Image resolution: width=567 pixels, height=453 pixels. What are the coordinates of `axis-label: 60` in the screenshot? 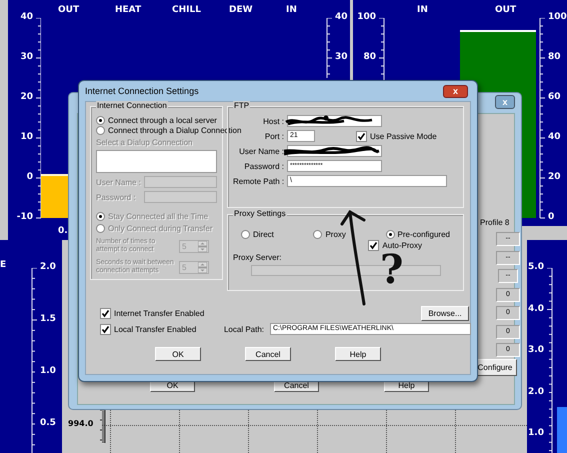 It's located at (554, 97).